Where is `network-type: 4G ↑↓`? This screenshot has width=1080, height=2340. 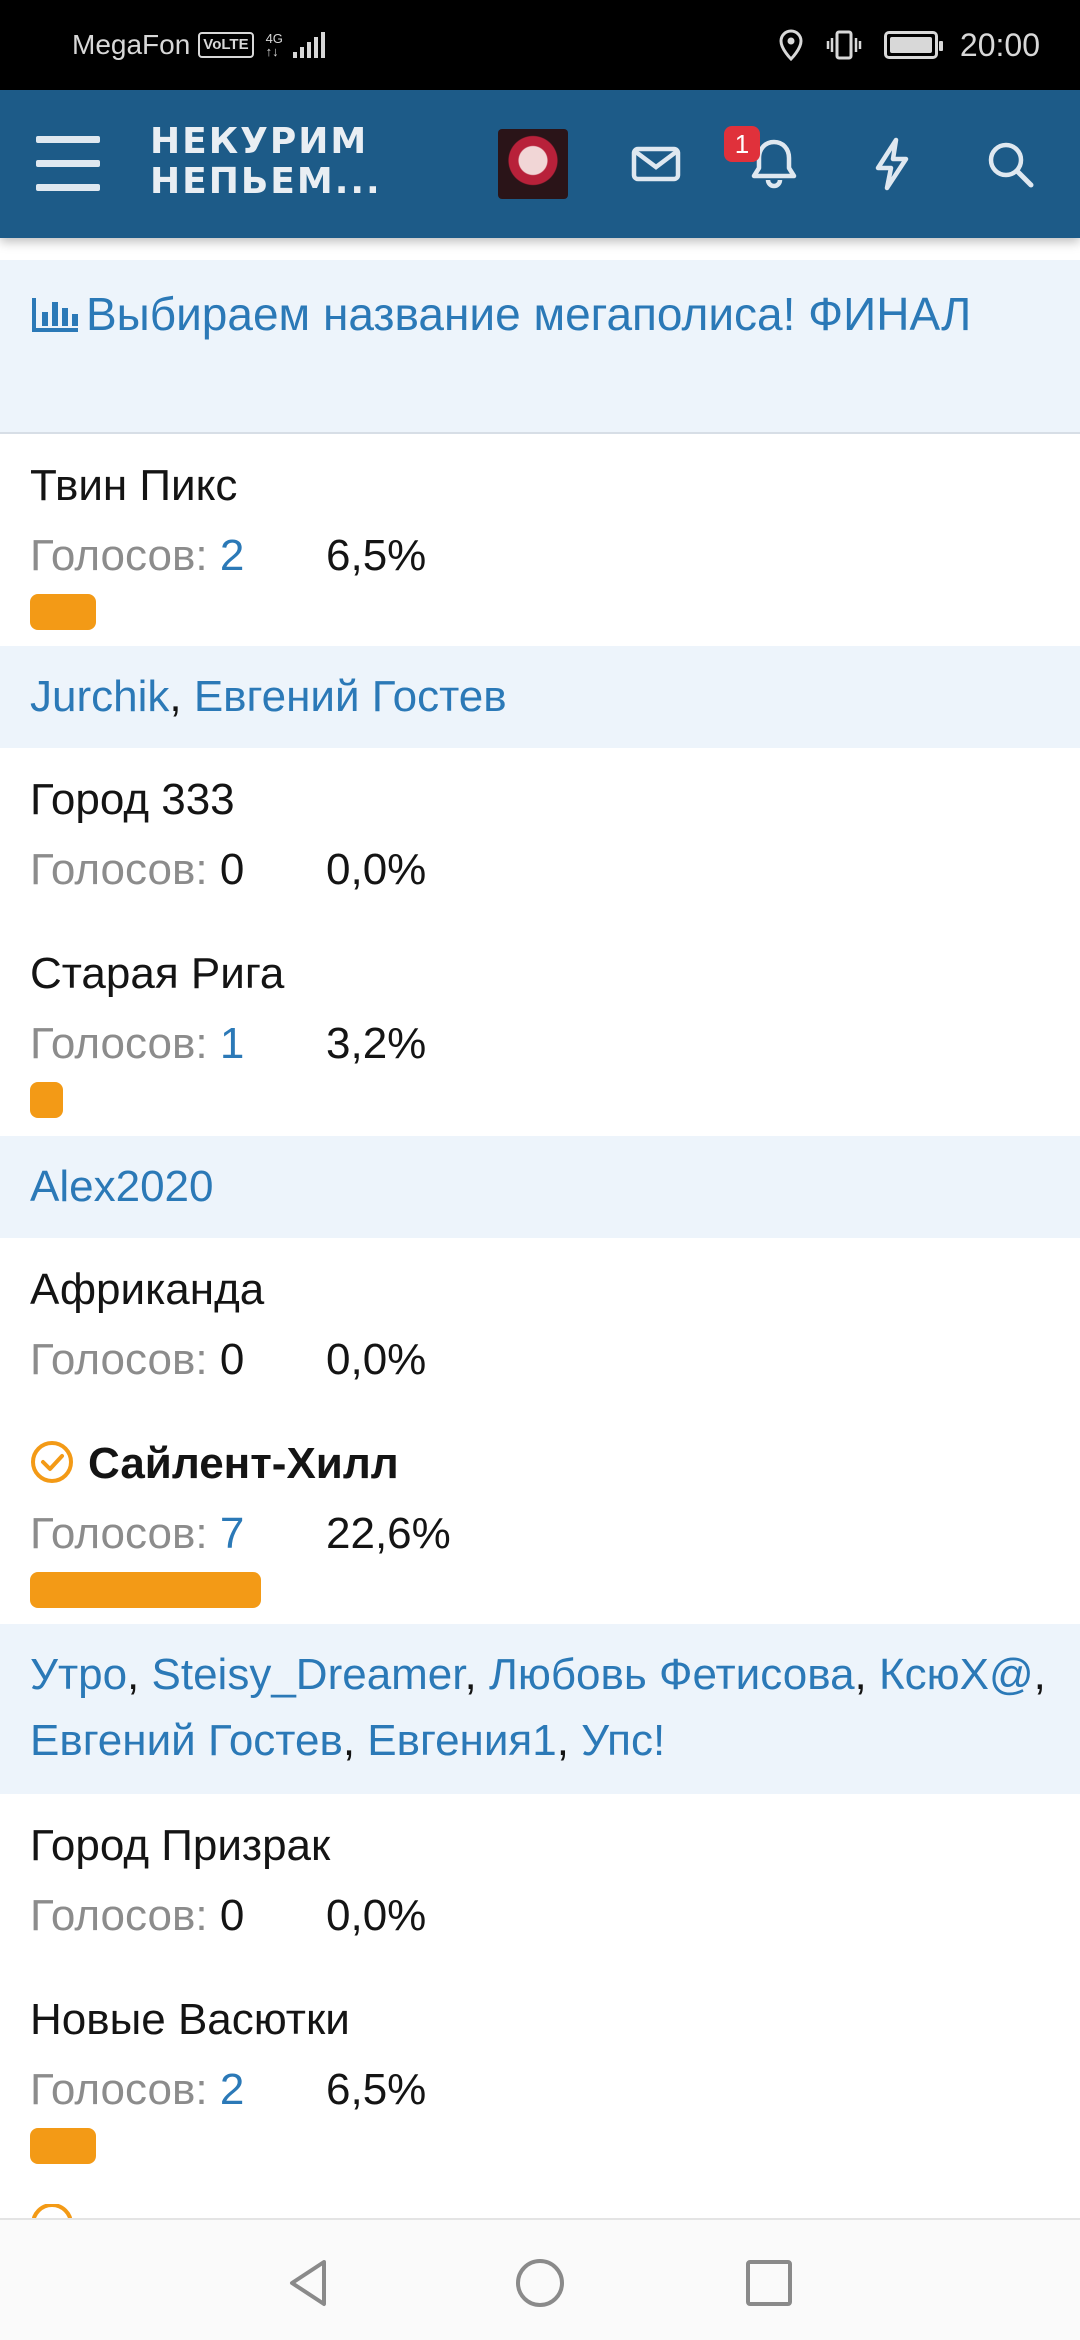 network-type: 4G ↑↓ is located at coordinates (274, 45).